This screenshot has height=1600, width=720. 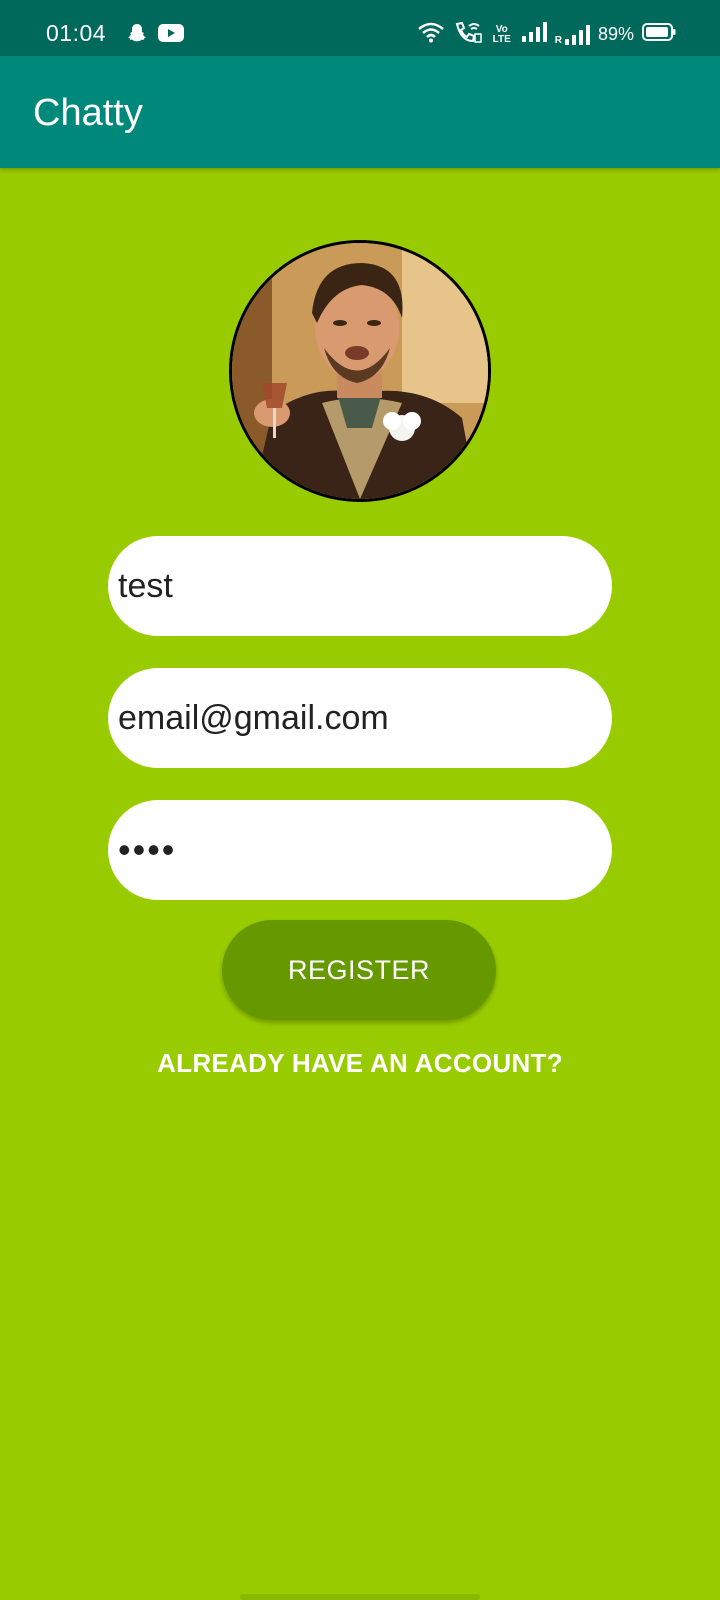 What do you see at coordinates (534, 34) in the screenshot?
I see `signal-icon` at bounding box center [534, 34].